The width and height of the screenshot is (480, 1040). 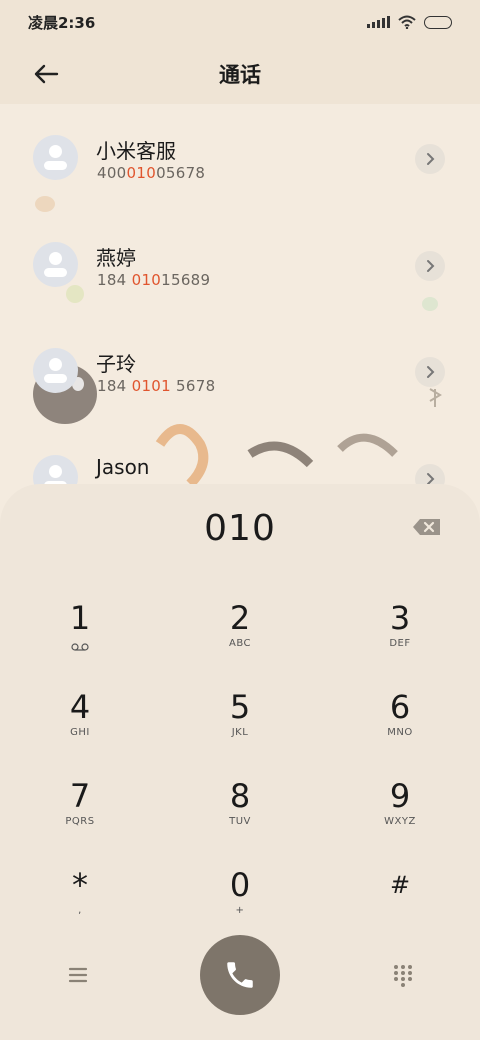 I want to click on status-time: 凌晨2:36, so click(x=62, y=22).